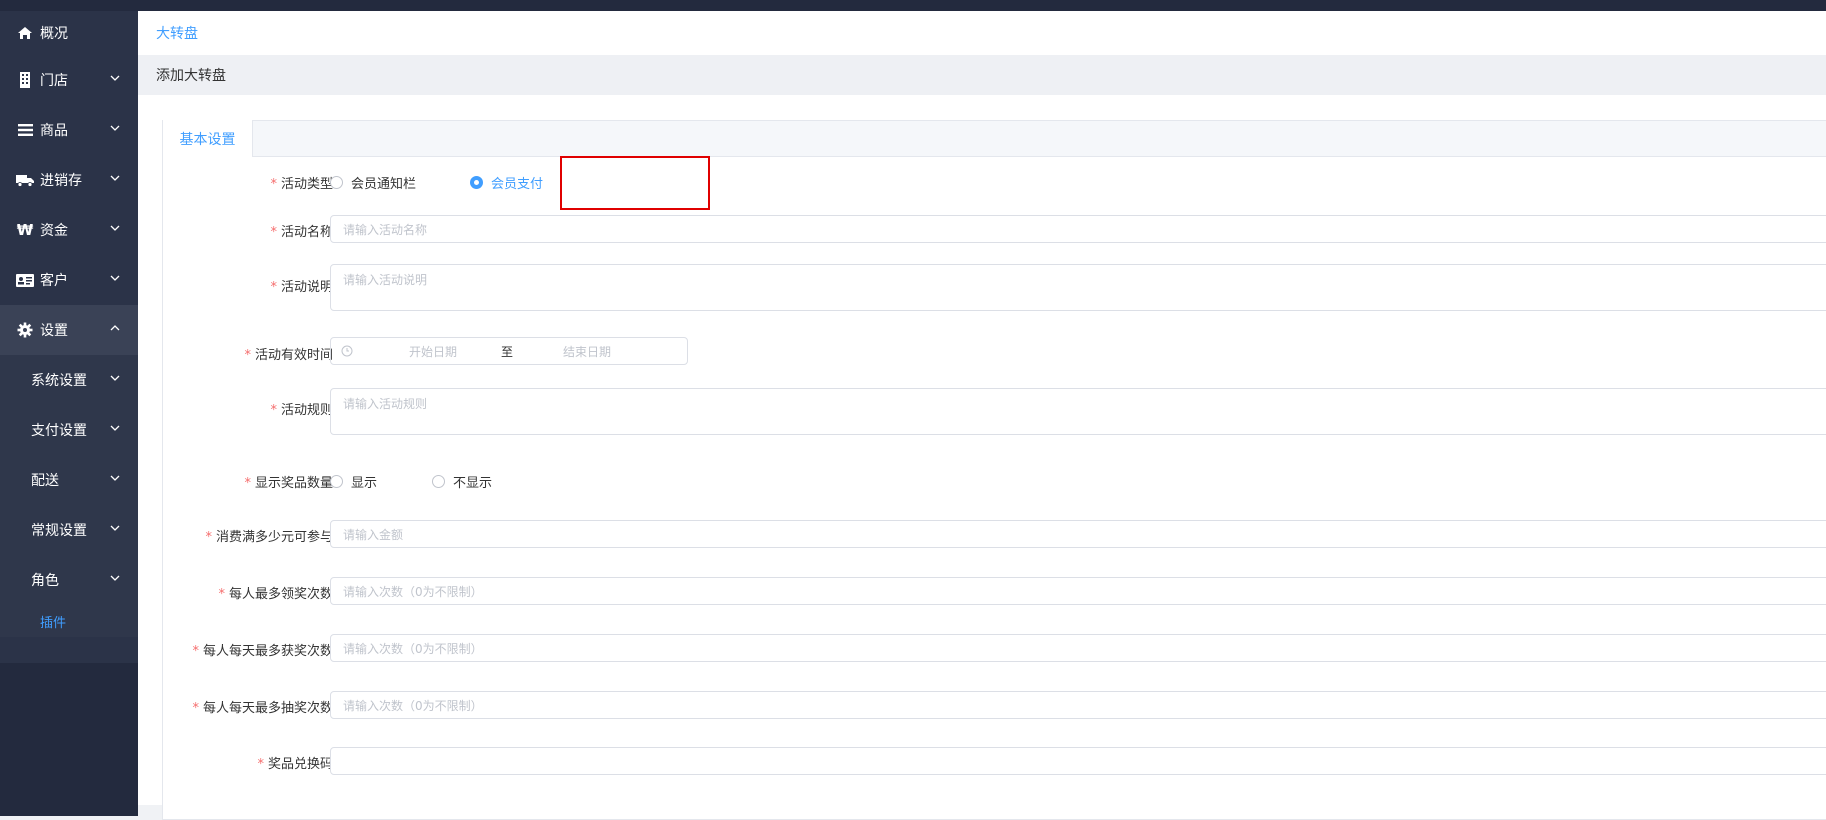 The image size is (1826, 820). Describe the element at coordinates (373, 182) in the screenshot. I see `radio-member-notice: 会员通知栏` at that location.